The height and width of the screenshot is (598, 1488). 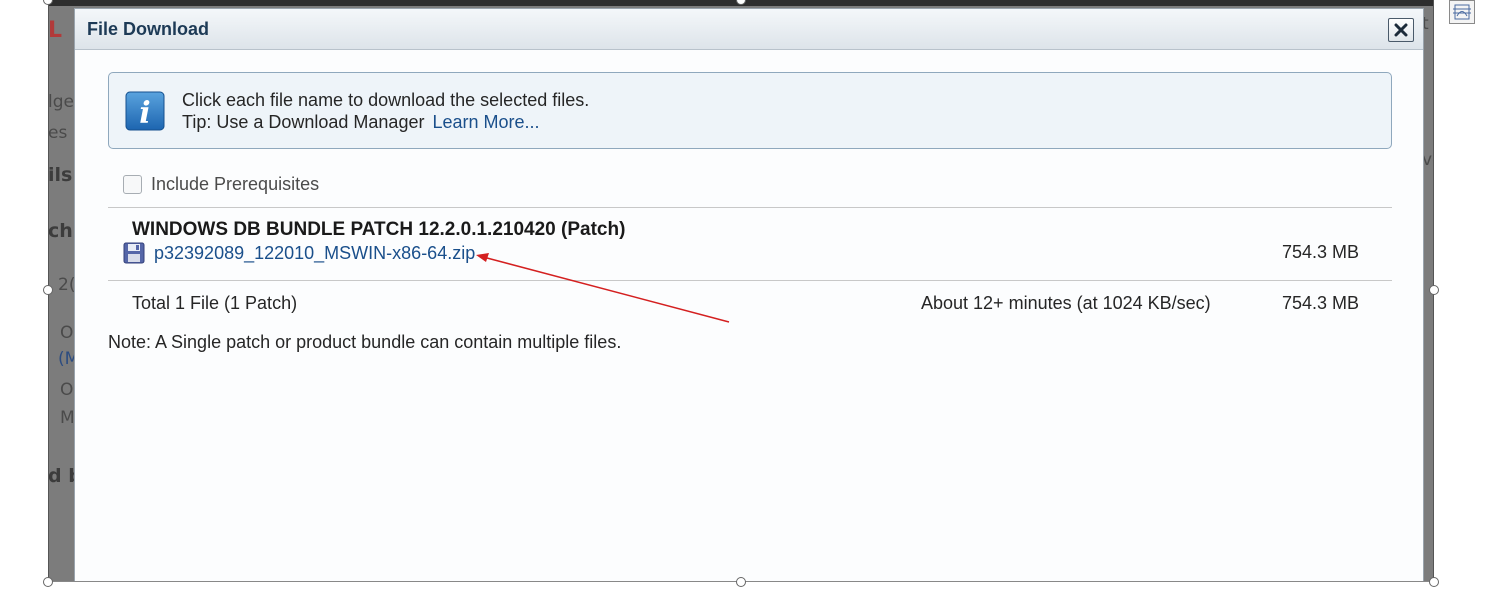 I want to click on dialog-title: File Download, so click(x=148, y=29).